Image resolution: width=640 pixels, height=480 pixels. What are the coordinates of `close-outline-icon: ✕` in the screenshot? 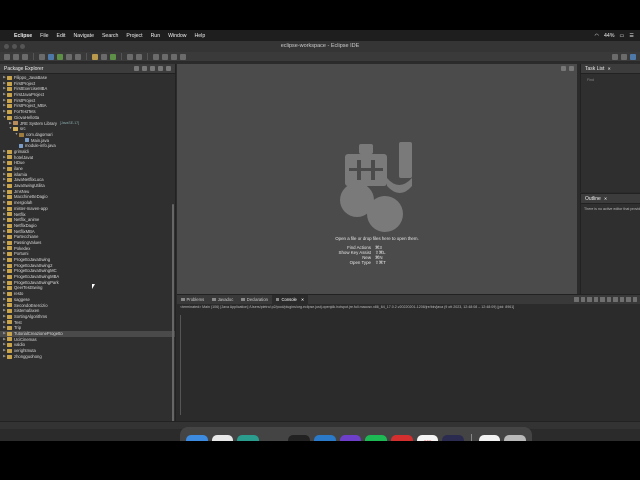 It's located at (605, 198).